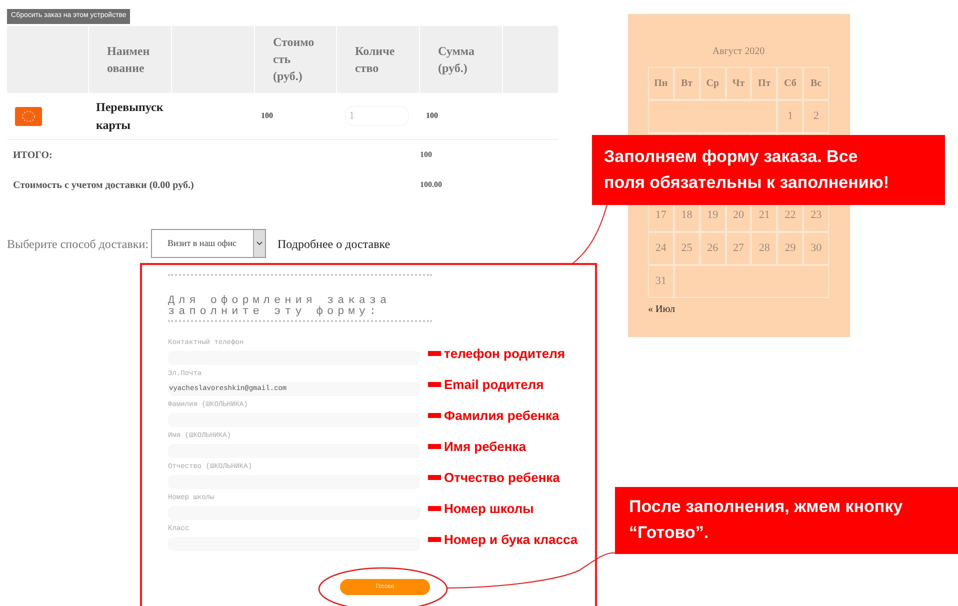 This screenshot has height=606, width=958. I want to click on calendar-day: 22, so click(790, 215).